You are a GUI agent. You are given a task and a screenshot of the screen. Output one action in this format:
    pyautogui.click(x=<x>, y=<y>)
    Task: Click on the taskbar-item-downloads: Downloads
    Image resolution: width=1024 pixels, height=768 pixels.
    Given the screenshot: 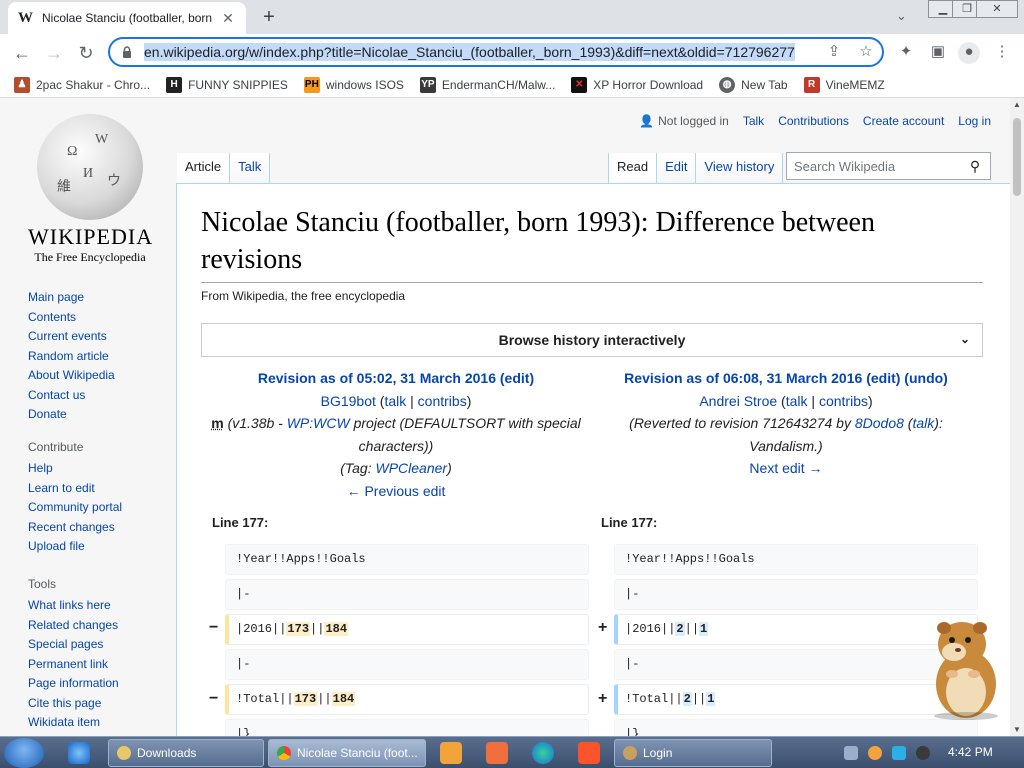 What is the action you would take?
    pyautogui.click(x=186, y=753)
    